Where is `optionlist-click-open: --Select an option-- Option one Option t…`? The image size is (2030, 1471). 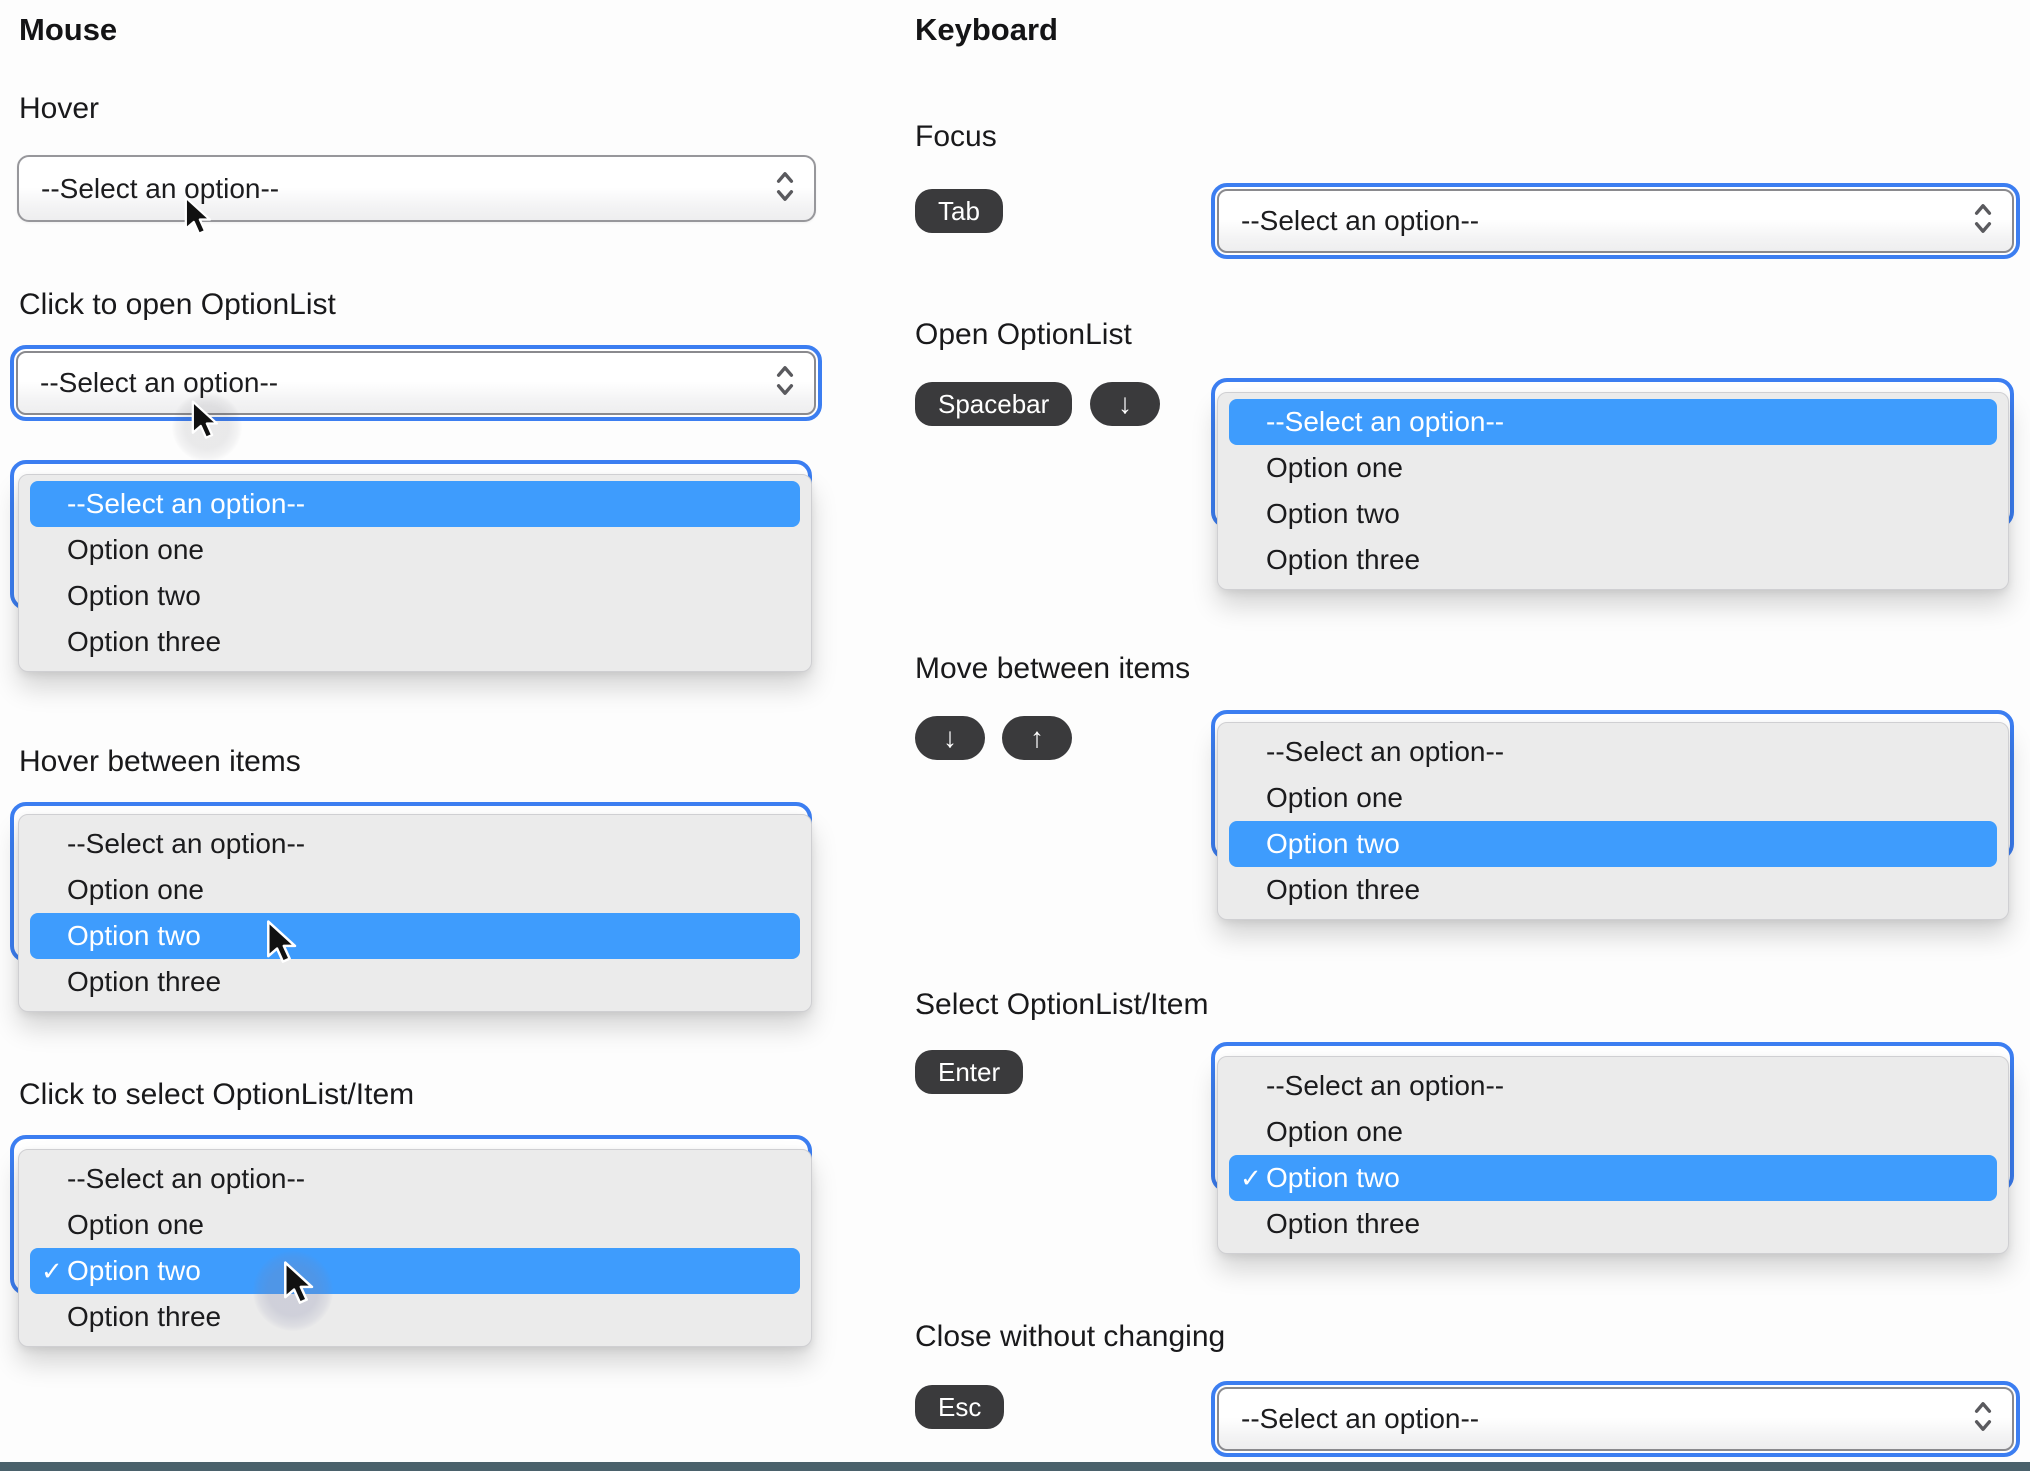 optionlist-click-open: --Select an option-- Option one Option t… is located at coordinates (414, 572).